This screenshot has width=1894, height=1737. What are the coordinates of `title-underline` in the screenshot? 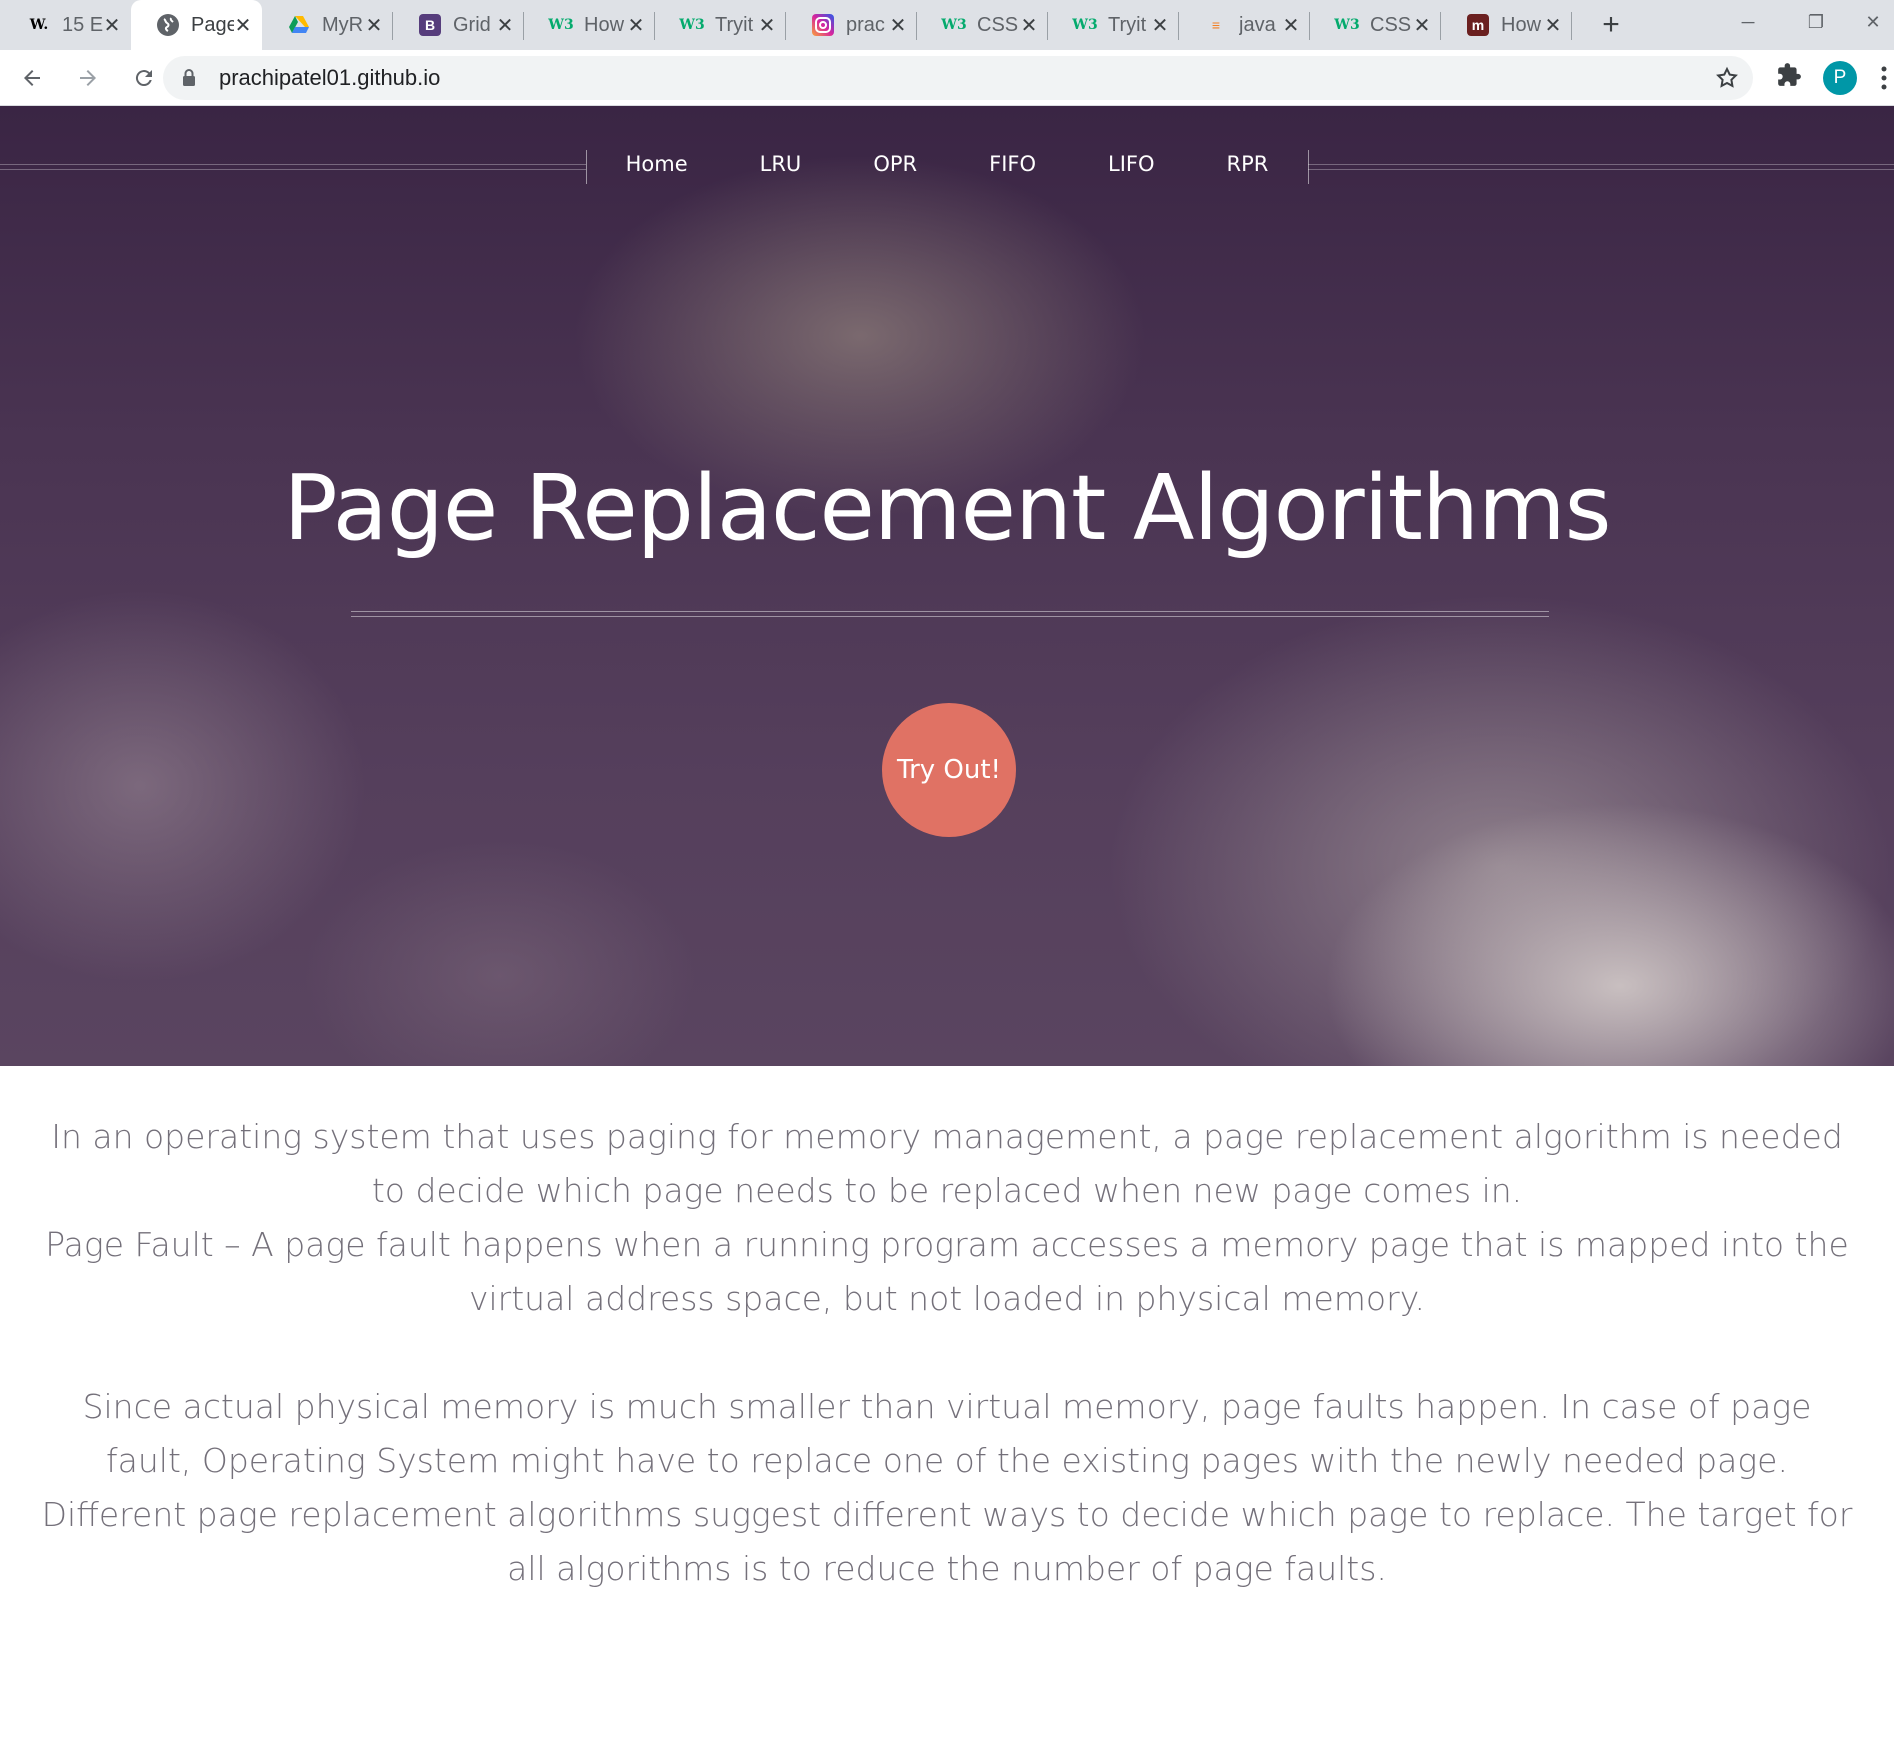 It's located at (950, 614).